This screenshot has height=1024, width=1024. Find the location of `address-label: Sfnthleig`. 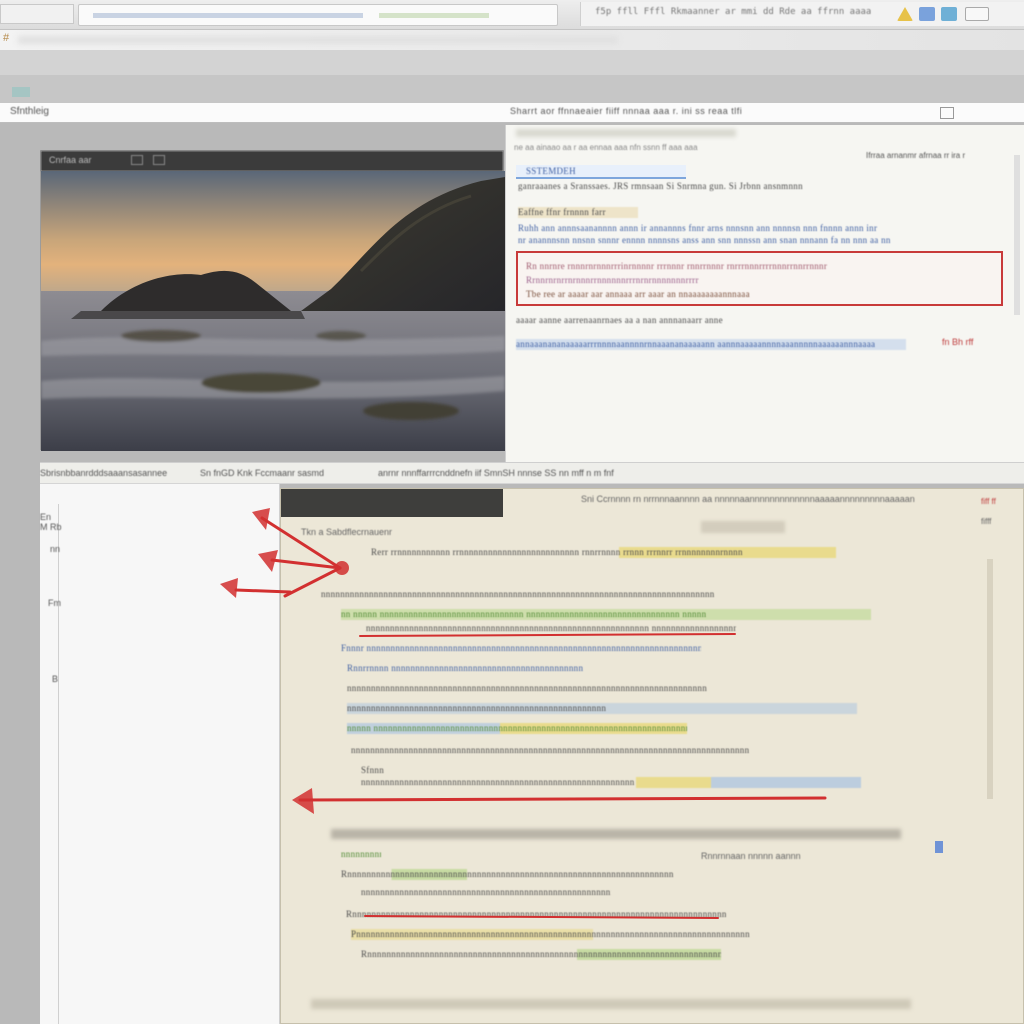

address-label: Sfnthleig is located at coordinates (29, 111).